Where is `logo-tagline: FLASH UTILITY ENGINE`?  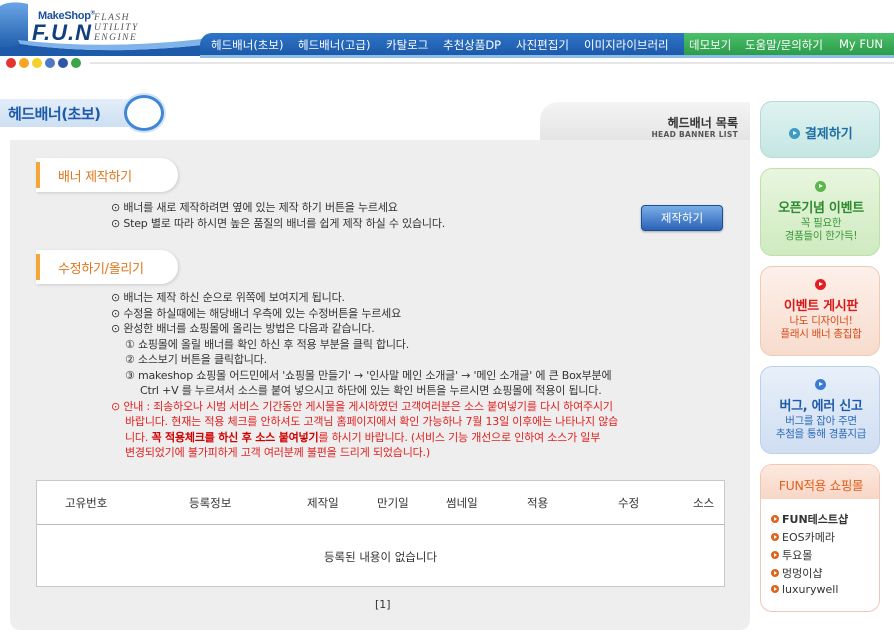
logo-tagline: FLASH UTILITY ENGINE is located at coordinates (116, 28).